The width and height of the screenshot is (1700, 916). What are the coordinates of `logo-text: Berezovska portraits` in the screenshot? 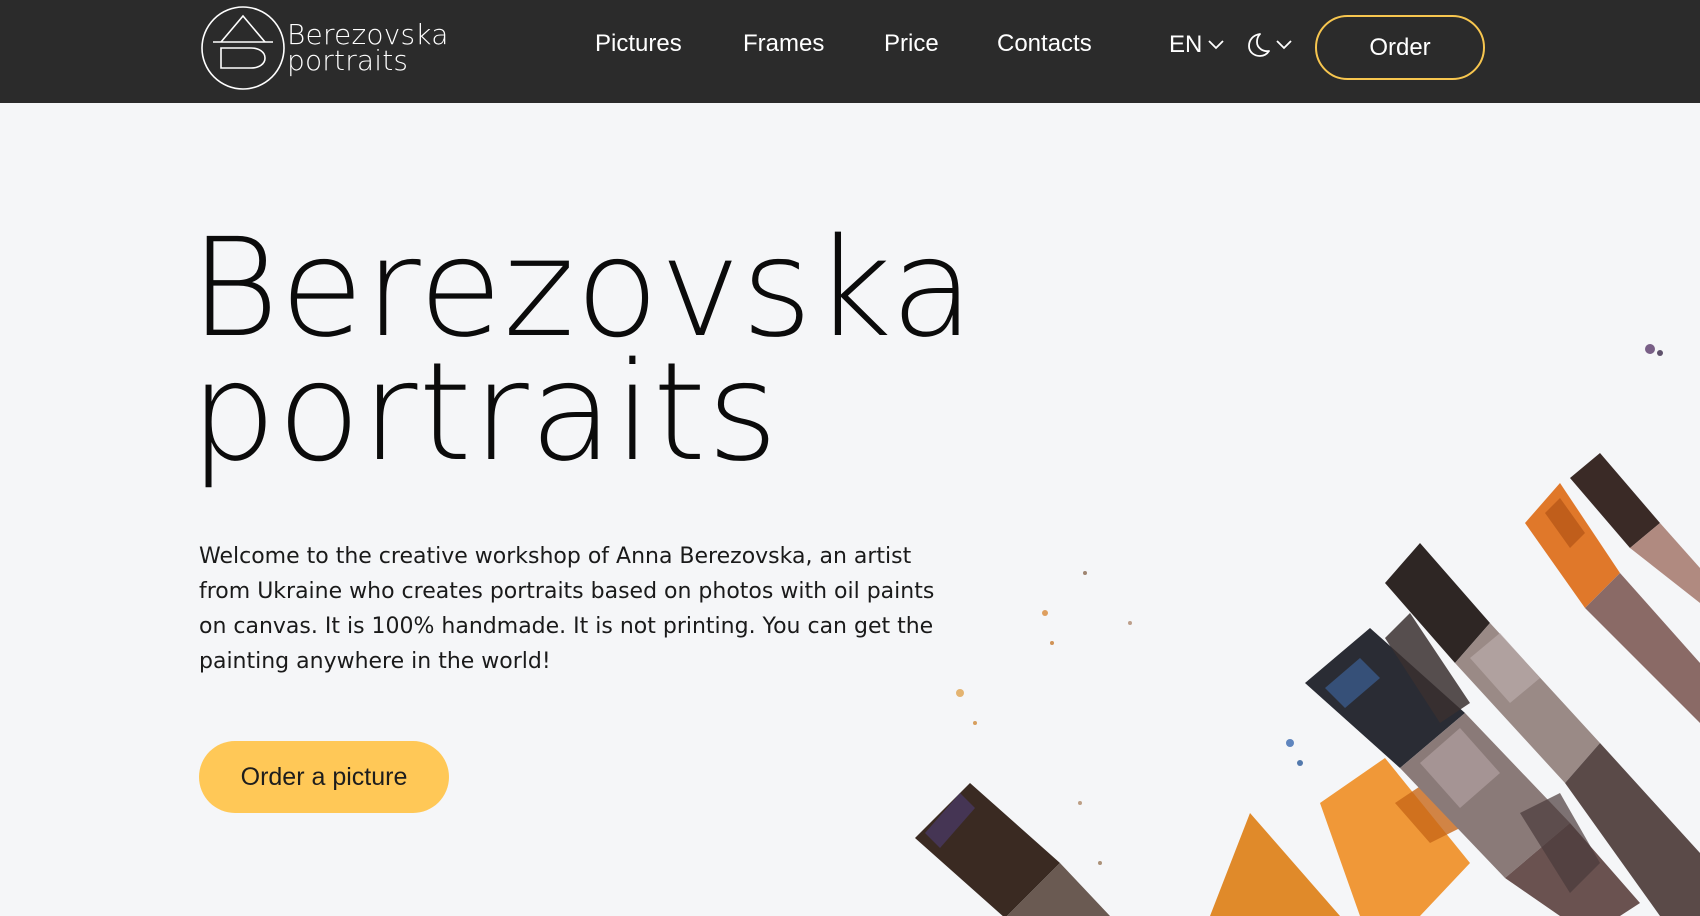 It's located at (368, 49).